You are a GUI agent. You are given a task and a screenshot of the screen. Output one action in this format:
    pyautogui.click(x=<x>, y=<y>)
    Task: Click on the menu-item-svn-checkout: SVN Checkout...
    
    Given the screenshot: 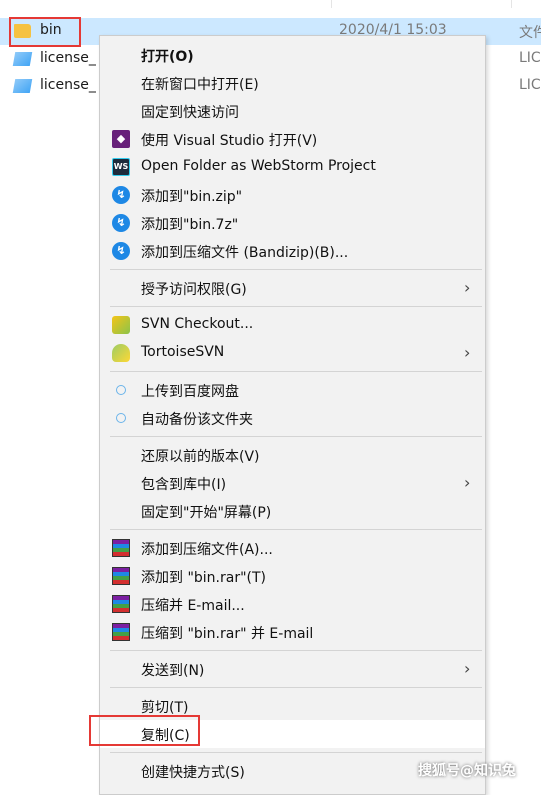 What is the action you would take?
    pyautogui.click(x=292, y=325)
    